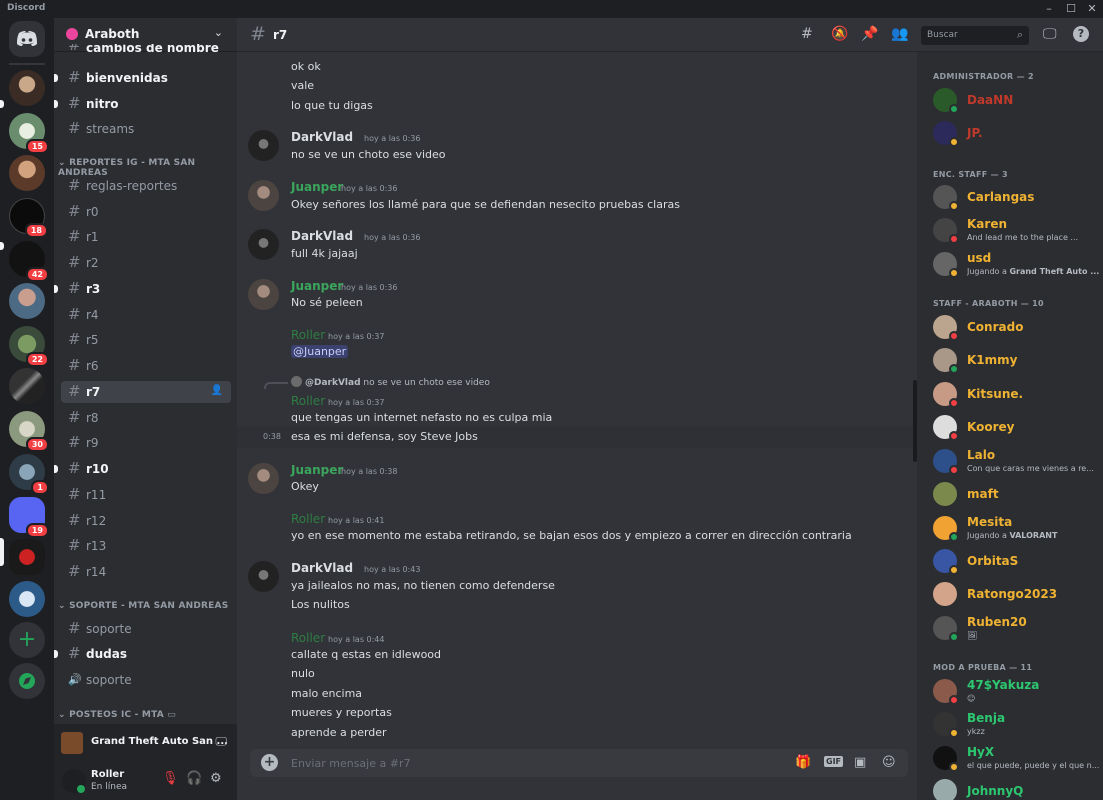 This screenshot has height=800, width=1103. I want to click on member-item: DaaNN, so click(1018, 100).